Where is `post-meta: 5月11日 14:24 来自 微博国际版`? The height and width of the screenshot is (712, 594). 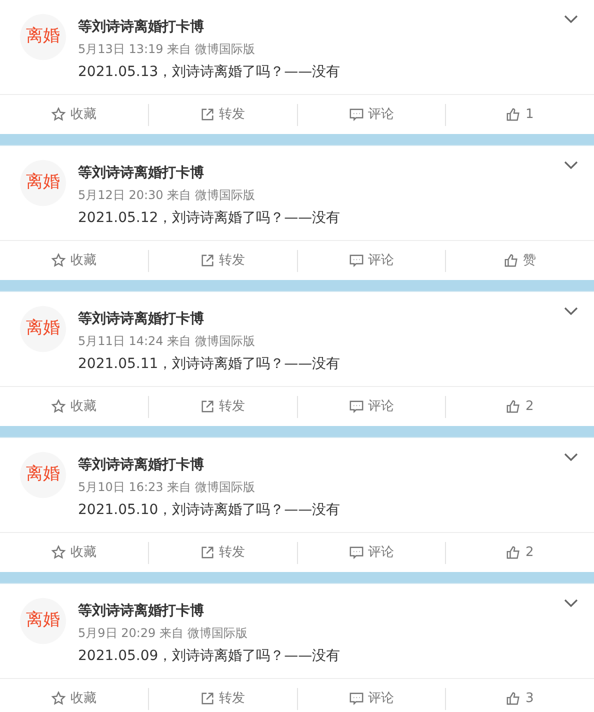 post-meta: 5月11日 14:24 来自 微博国际版 is located at coordinates (167, 341).